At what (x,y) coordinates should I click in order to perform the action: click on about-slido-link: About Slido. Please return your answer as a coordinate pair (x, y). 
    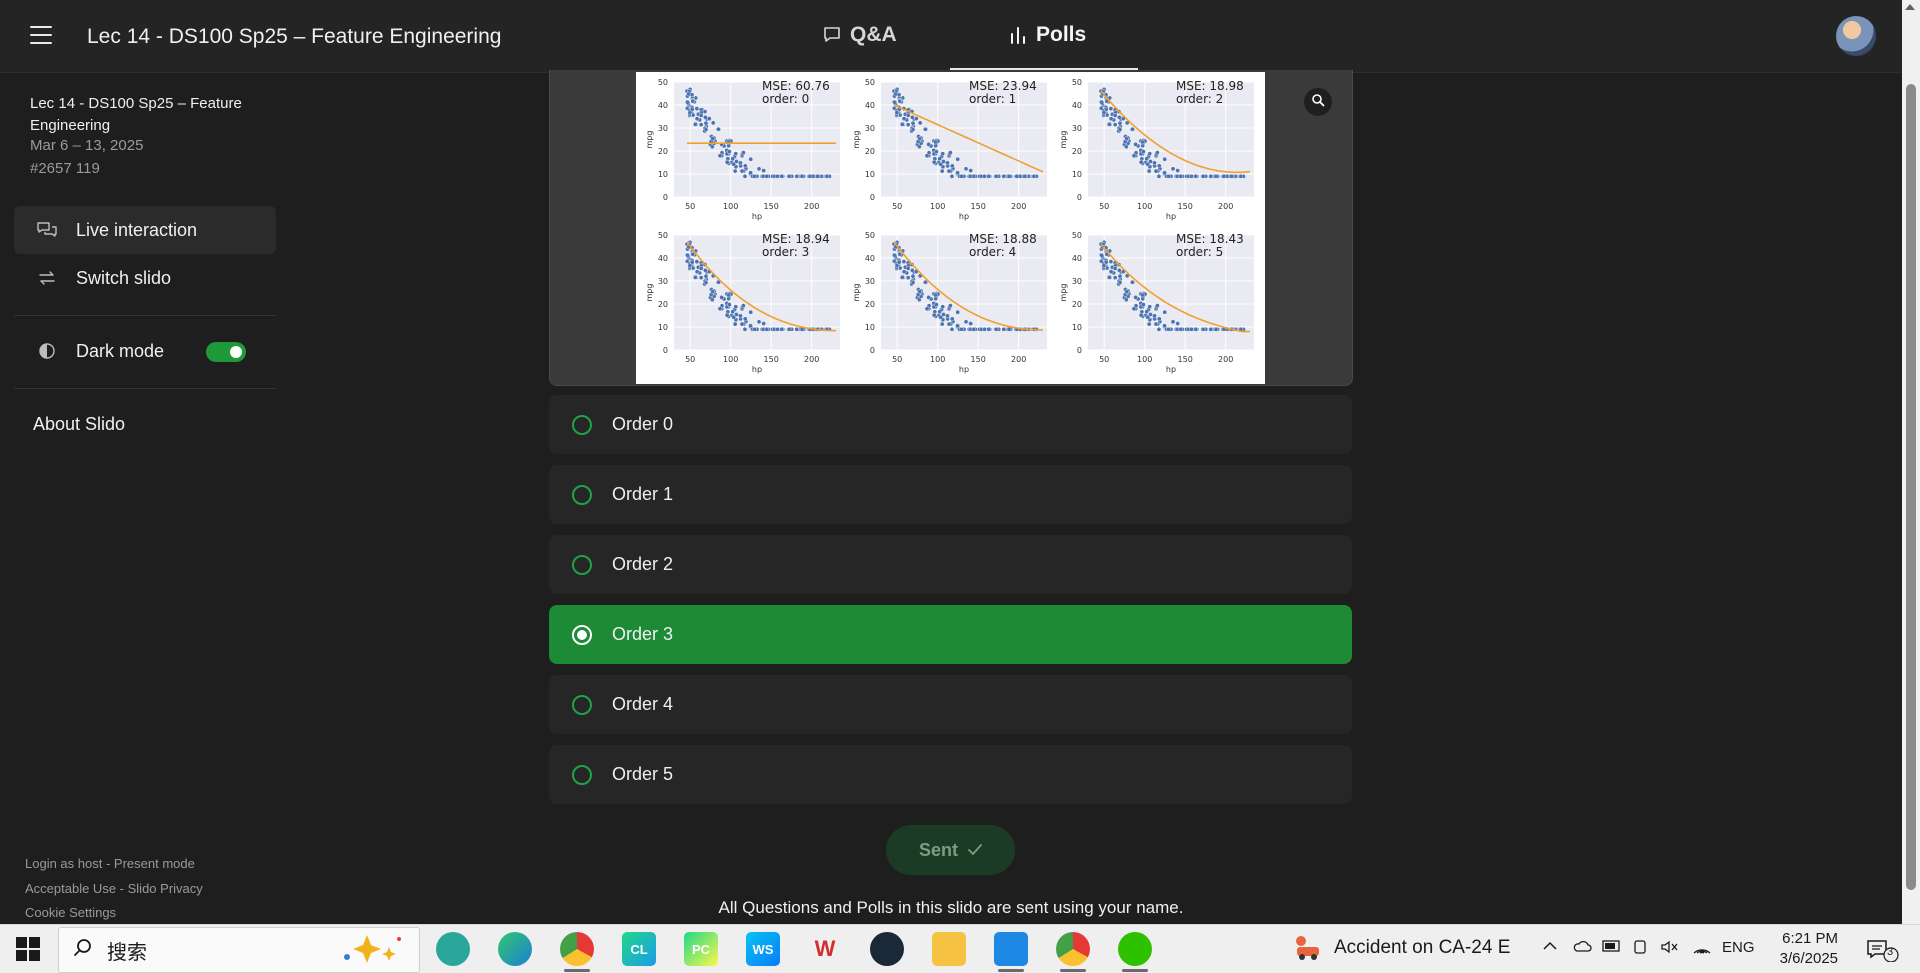
    Looking at the image, I should click on (79, 424).